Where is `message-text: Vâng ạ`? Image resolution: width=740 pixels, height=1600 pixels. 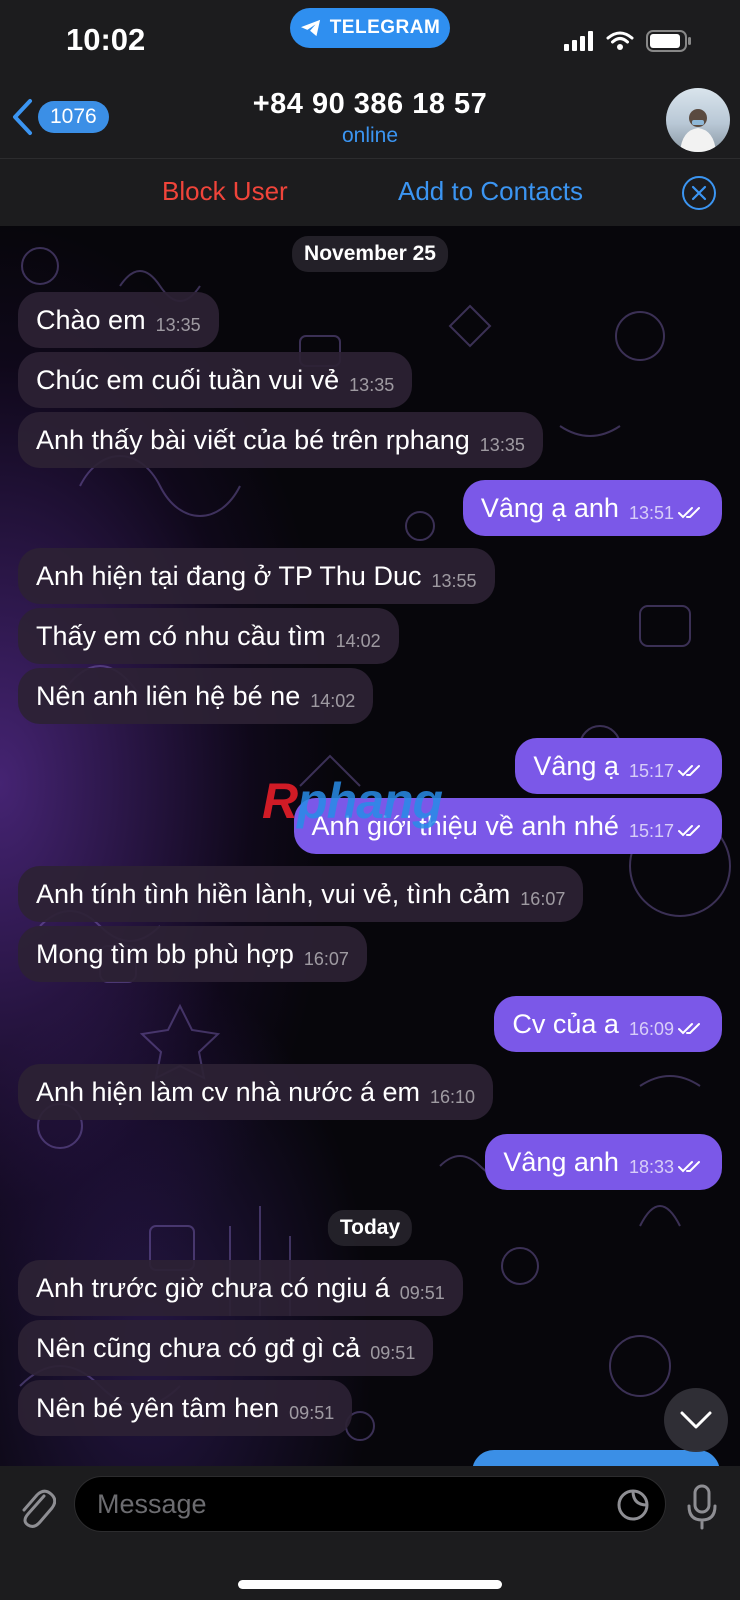 message-text: Vâng ạ is located at coordinates (576, 765).